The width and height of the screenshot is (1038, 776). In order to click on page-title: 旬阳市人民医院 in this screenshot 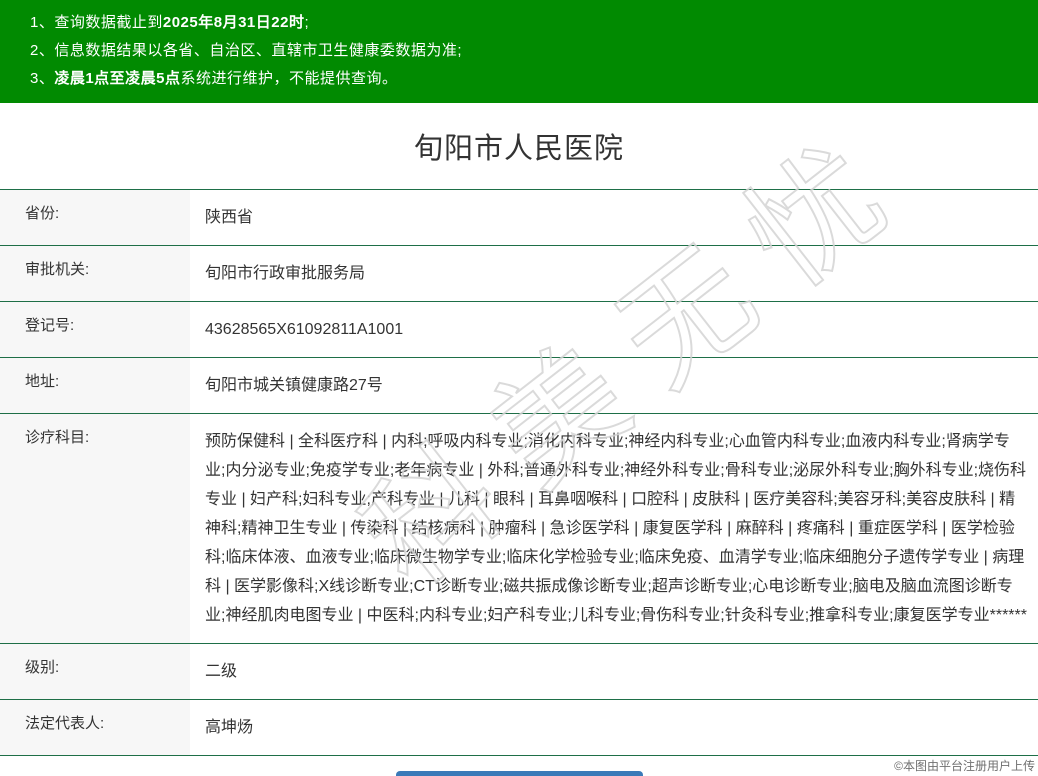, I will do `click(518, 149)`.